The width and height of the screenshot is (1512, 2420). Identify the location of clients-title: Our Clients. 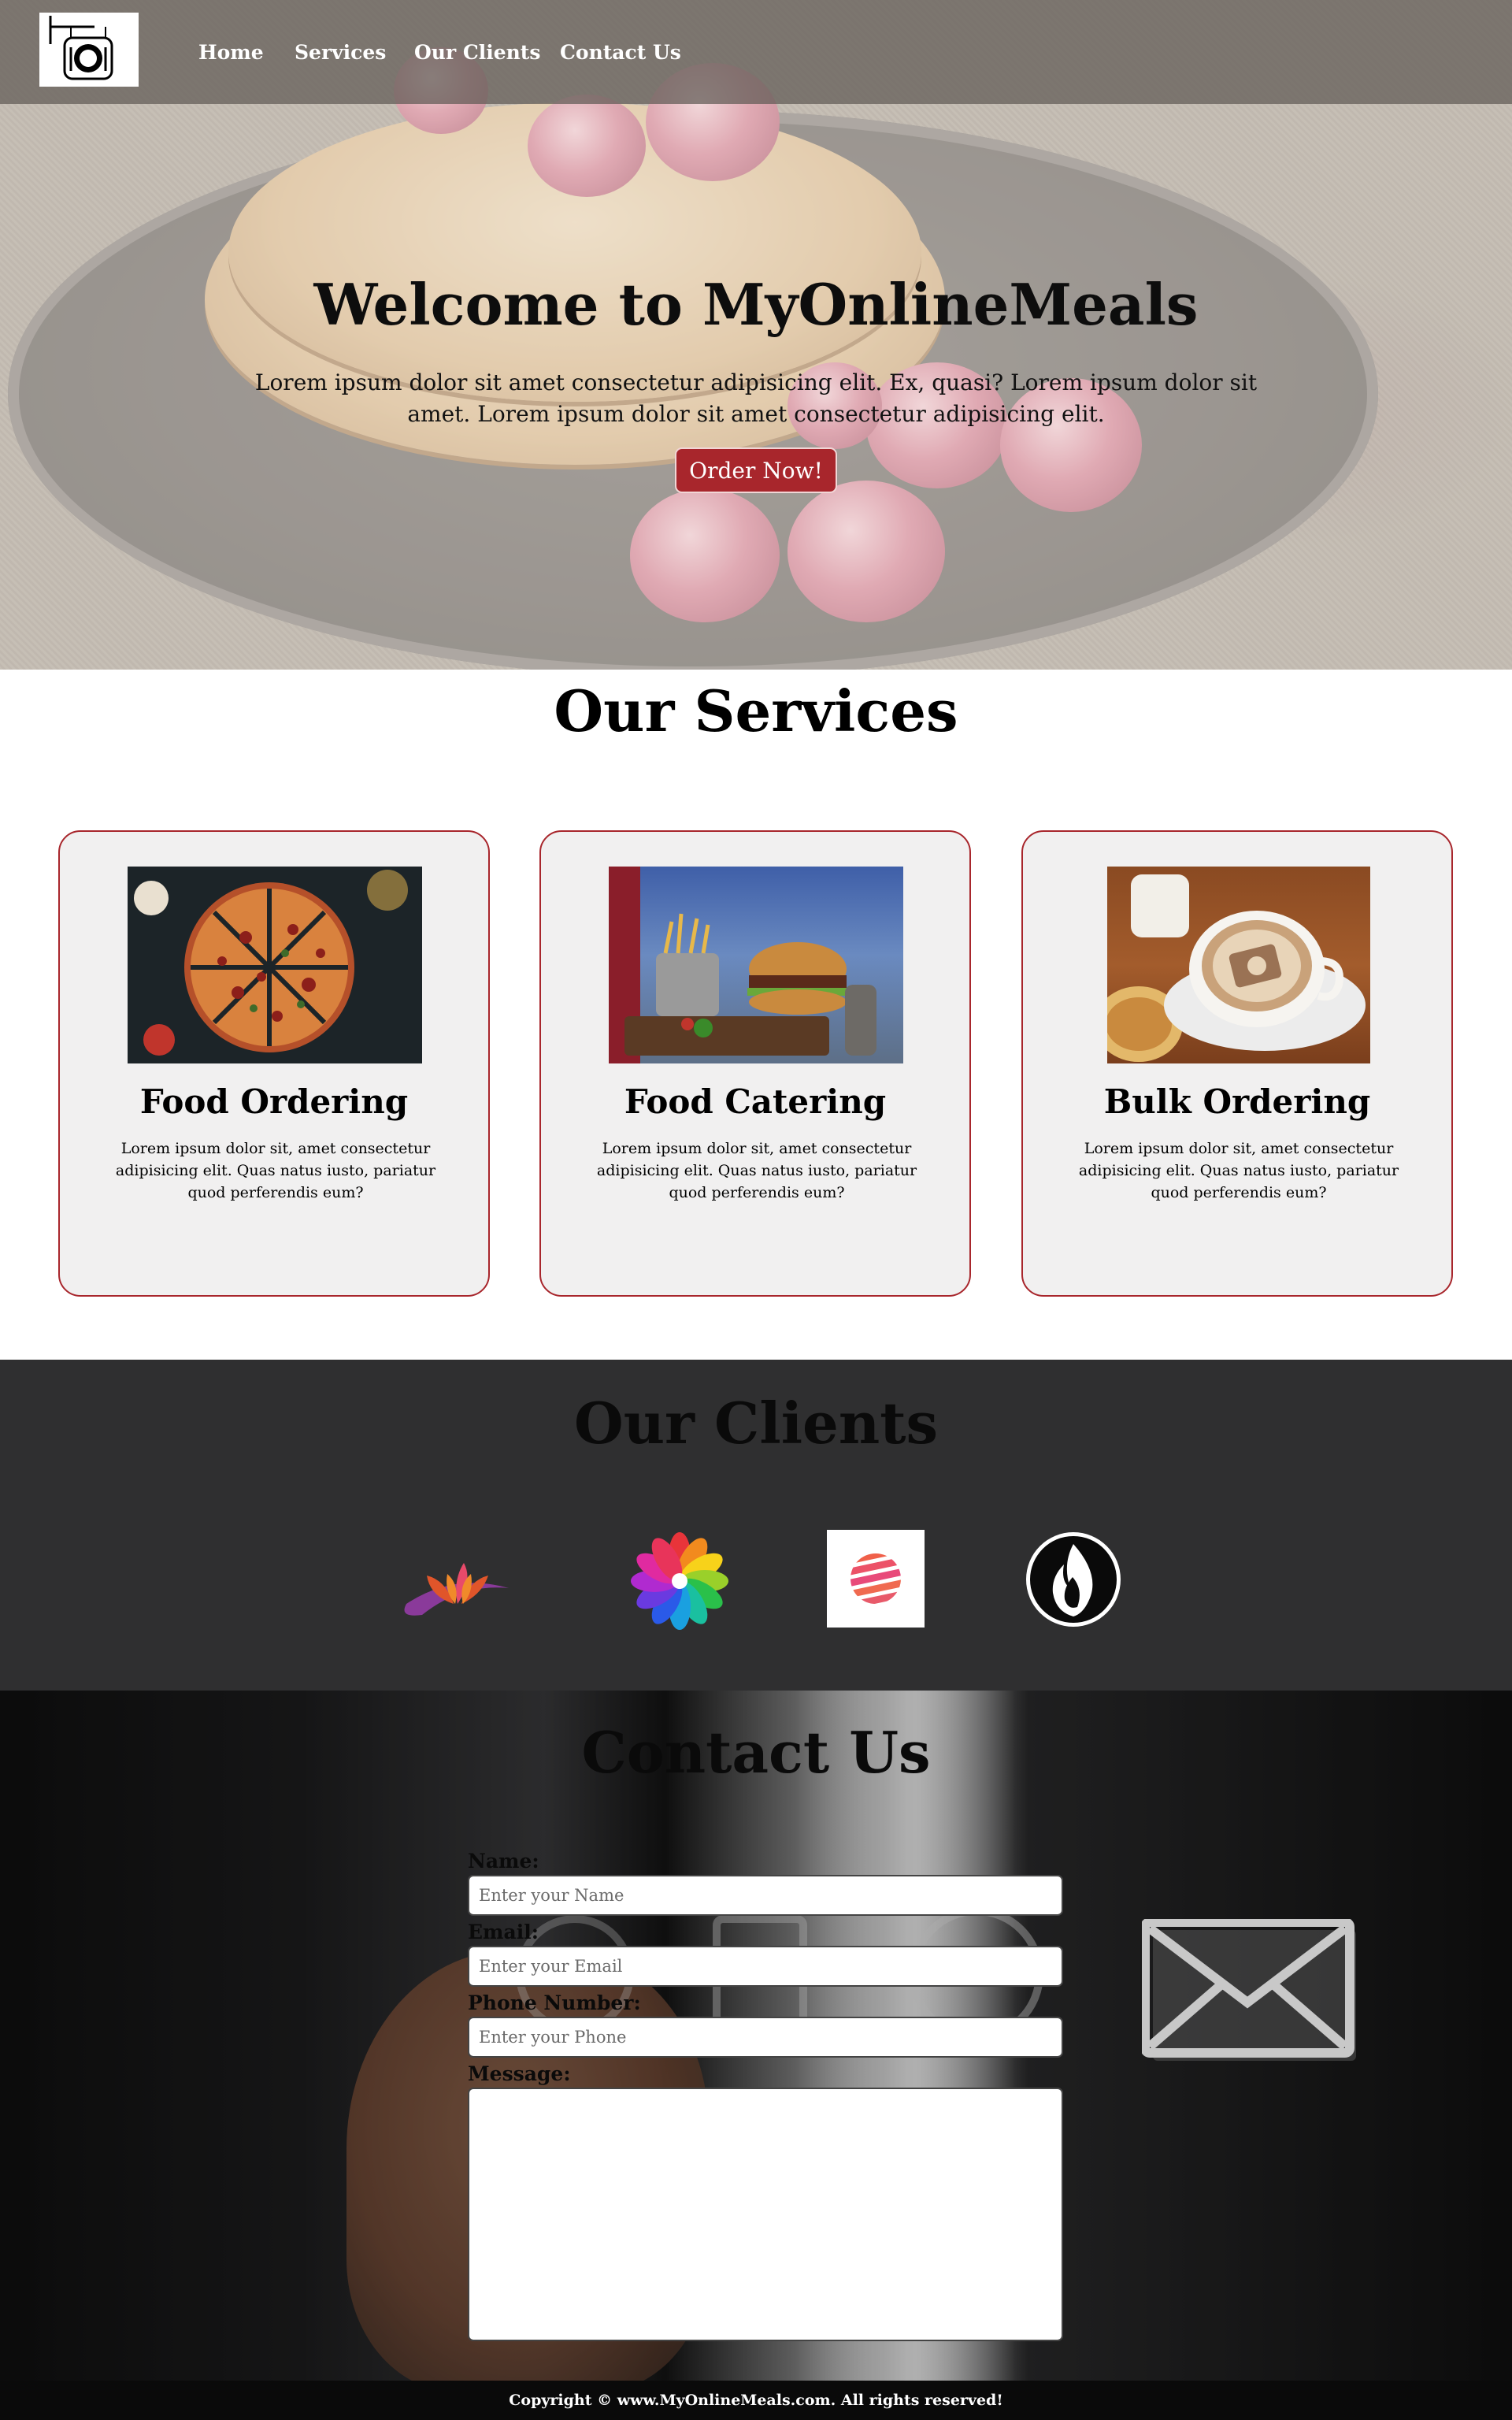
(756, 1423).